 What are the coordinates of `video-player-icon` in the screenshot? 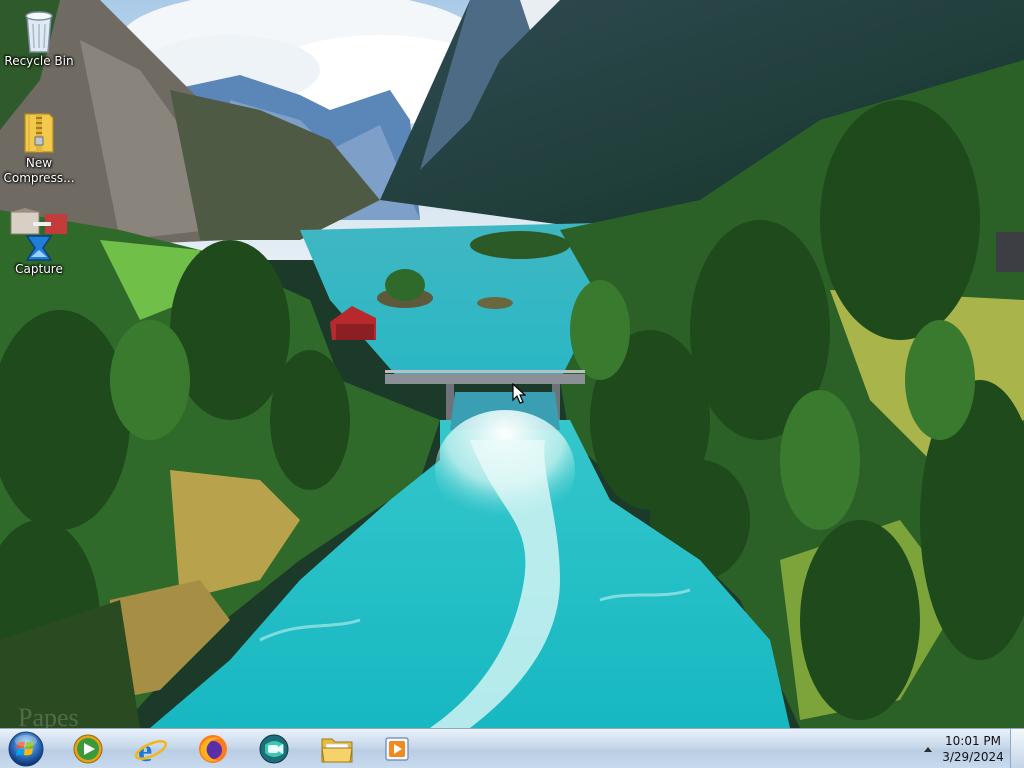 It's located at (397, 749).